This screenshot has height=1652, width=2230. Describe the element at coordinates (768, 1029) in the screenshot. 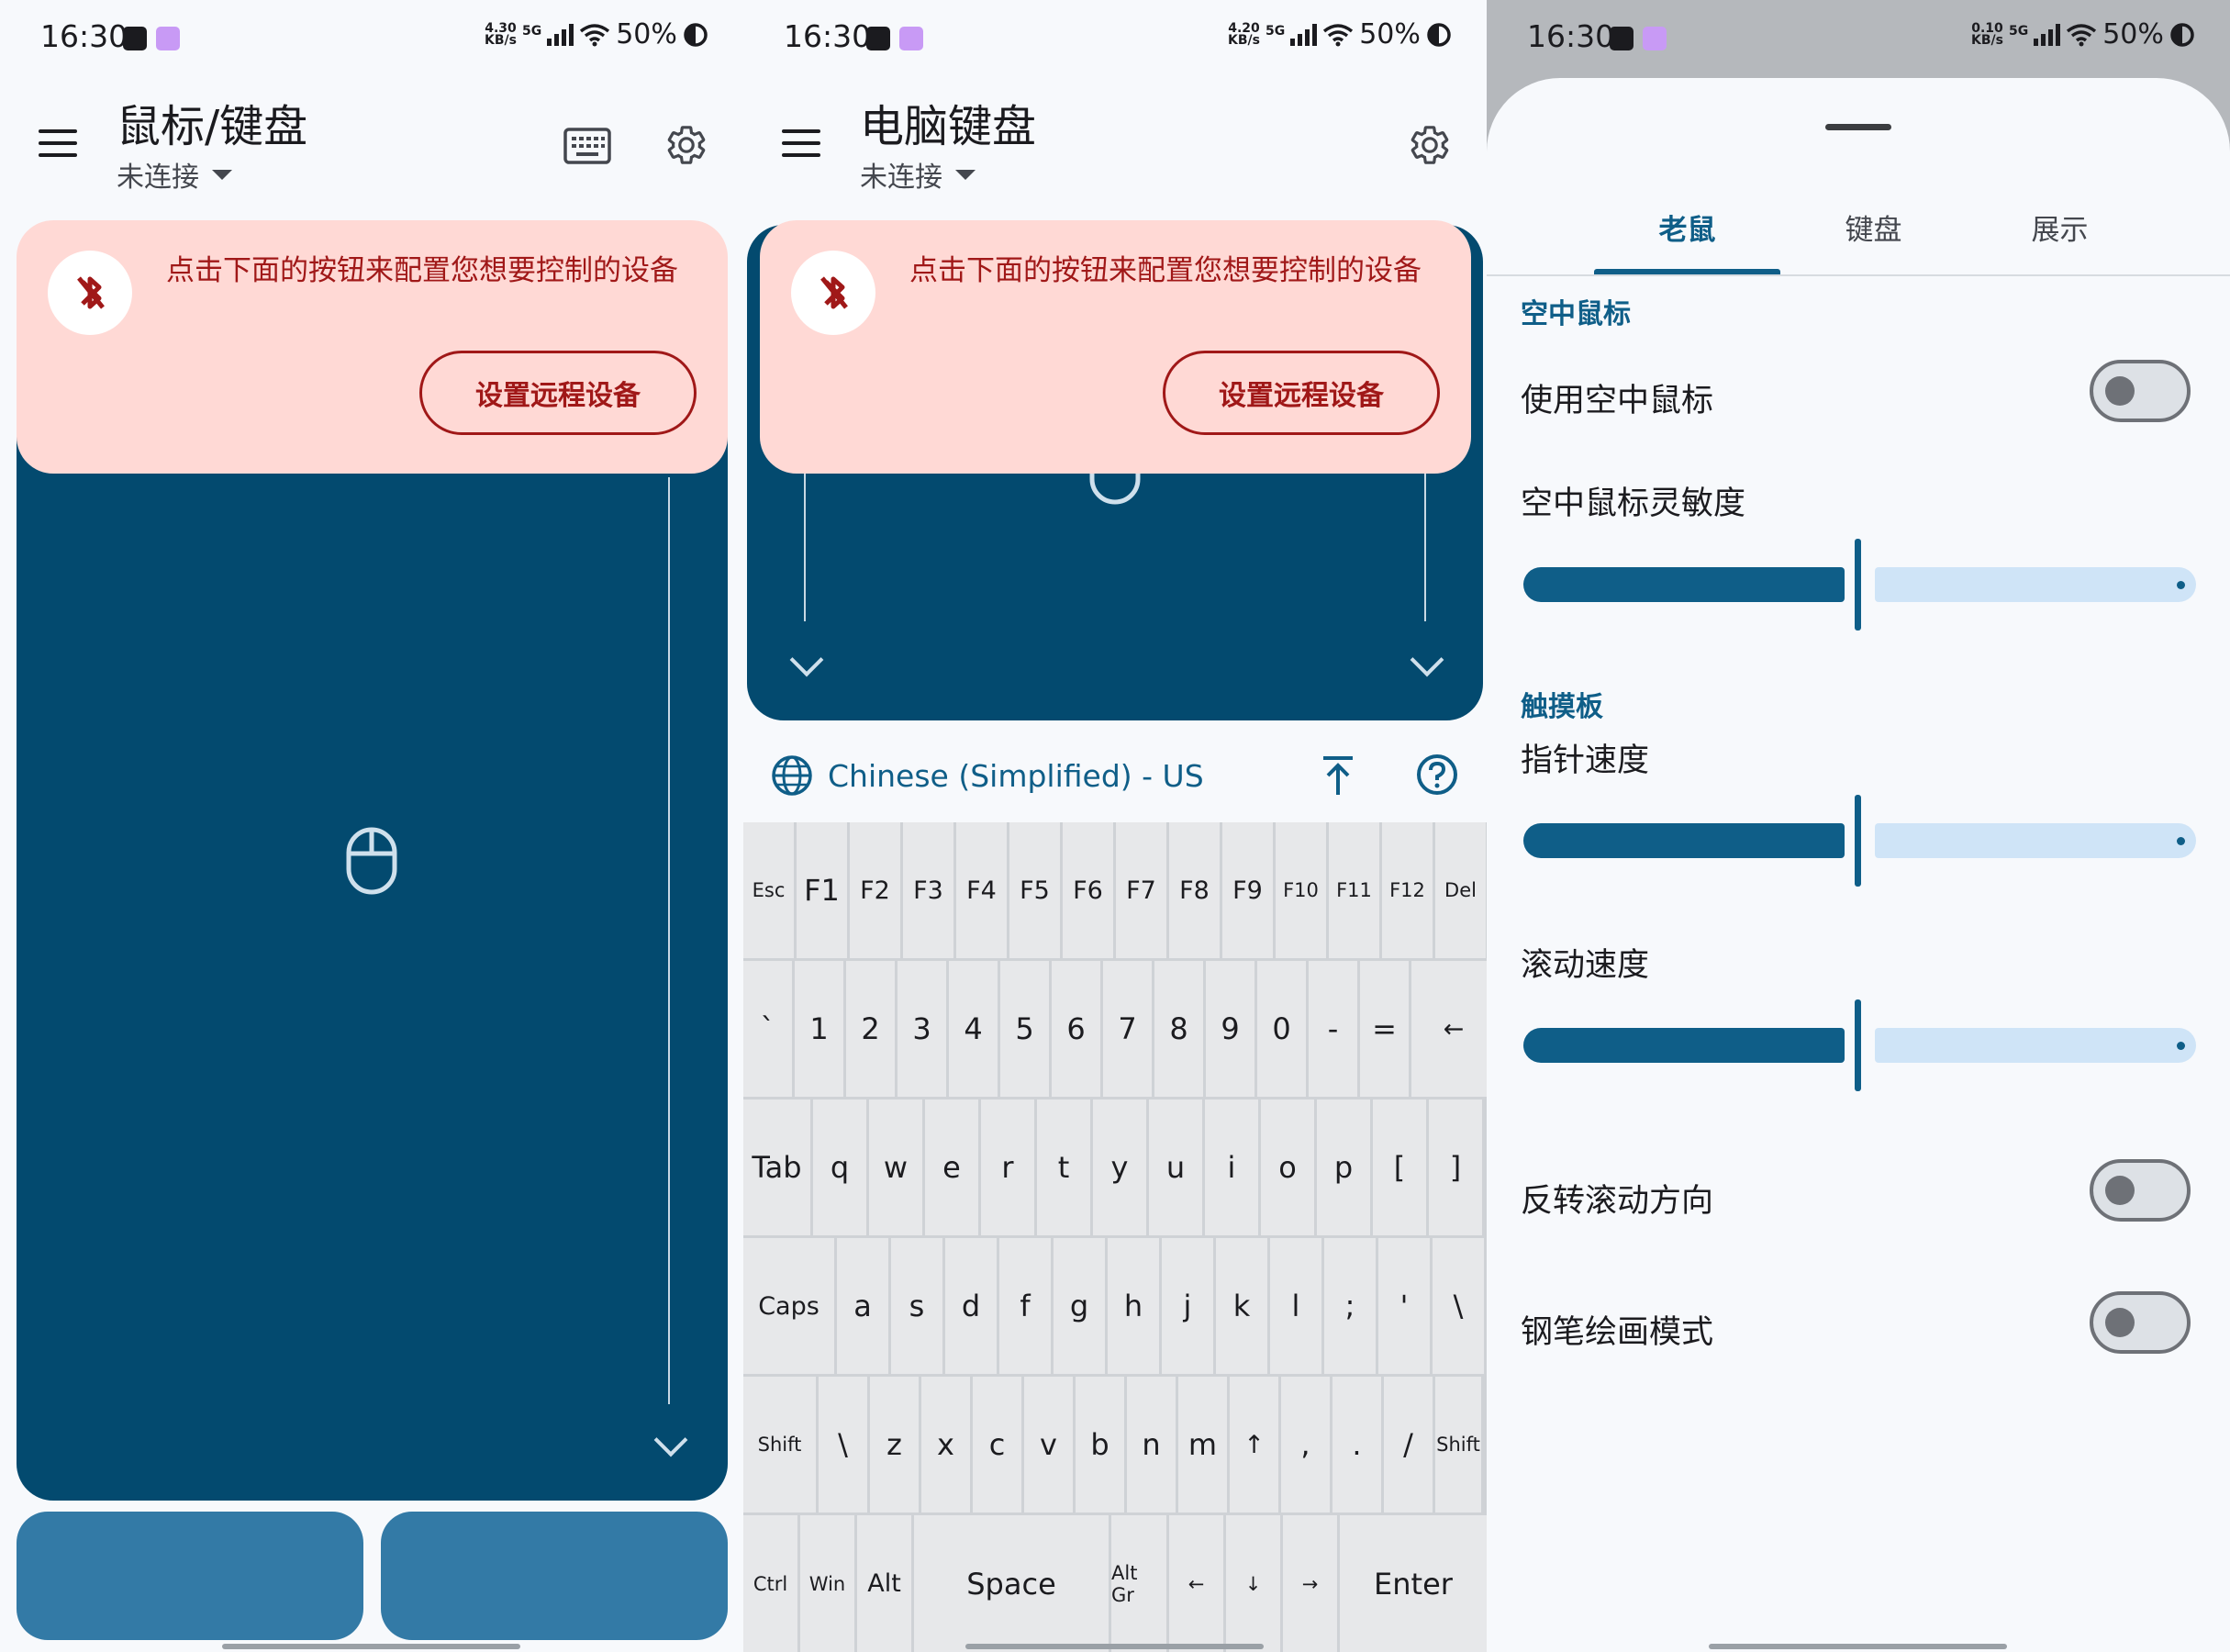

I see `key-backtick: `` at that location.